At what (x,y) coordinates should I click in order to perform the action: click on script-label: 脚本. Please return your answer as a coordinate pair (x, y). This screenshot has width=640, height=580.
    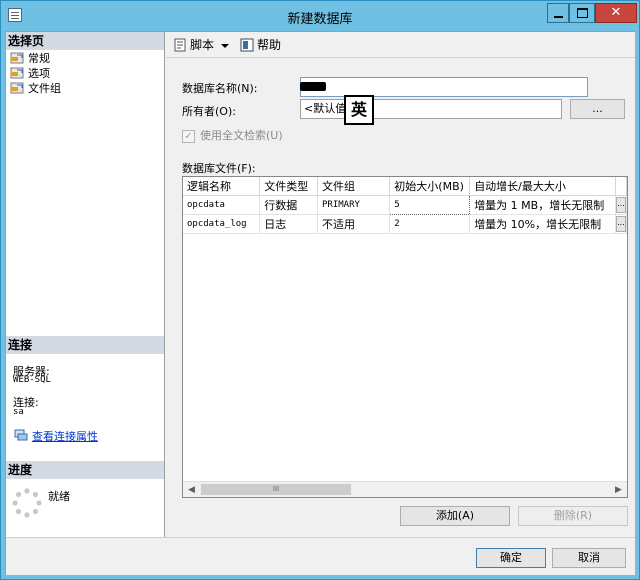
    Looking at the image, I should click on (202, 45).